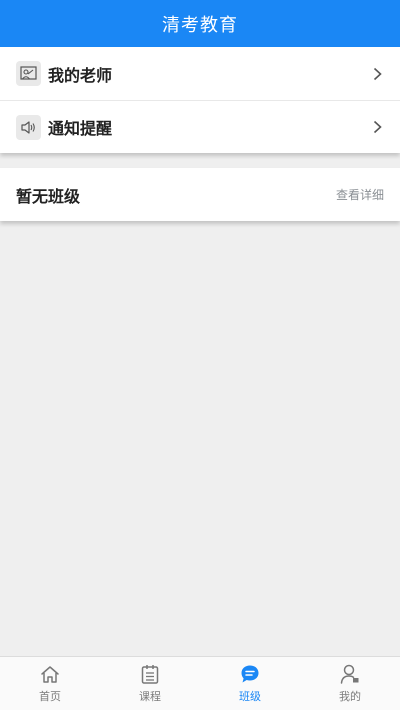 The image size is (400, 710). Describe the element at coordinates (200, 194) in the screenshot. I see `class-card: 暂无班级 查看详细` at that location.